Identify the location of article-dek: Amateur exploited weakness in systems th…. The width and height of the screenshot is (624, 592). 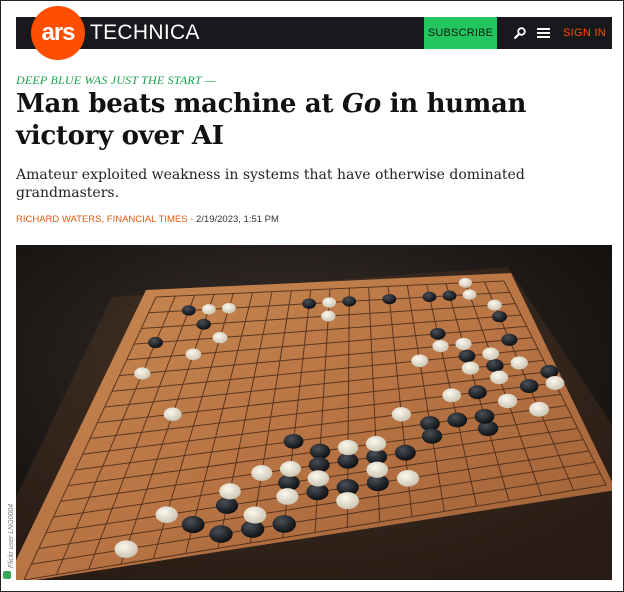
(270, 184).